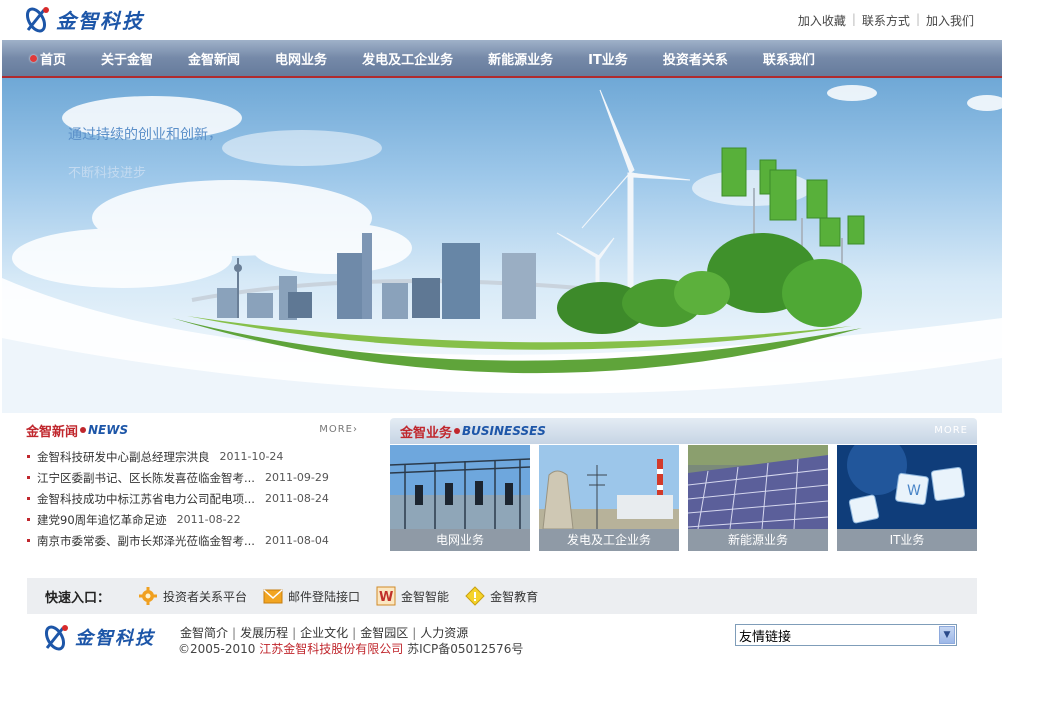 The height and width of the screenshot is (701, 1040). I want to click on nav-item-label: 首页, so click(53, 60).